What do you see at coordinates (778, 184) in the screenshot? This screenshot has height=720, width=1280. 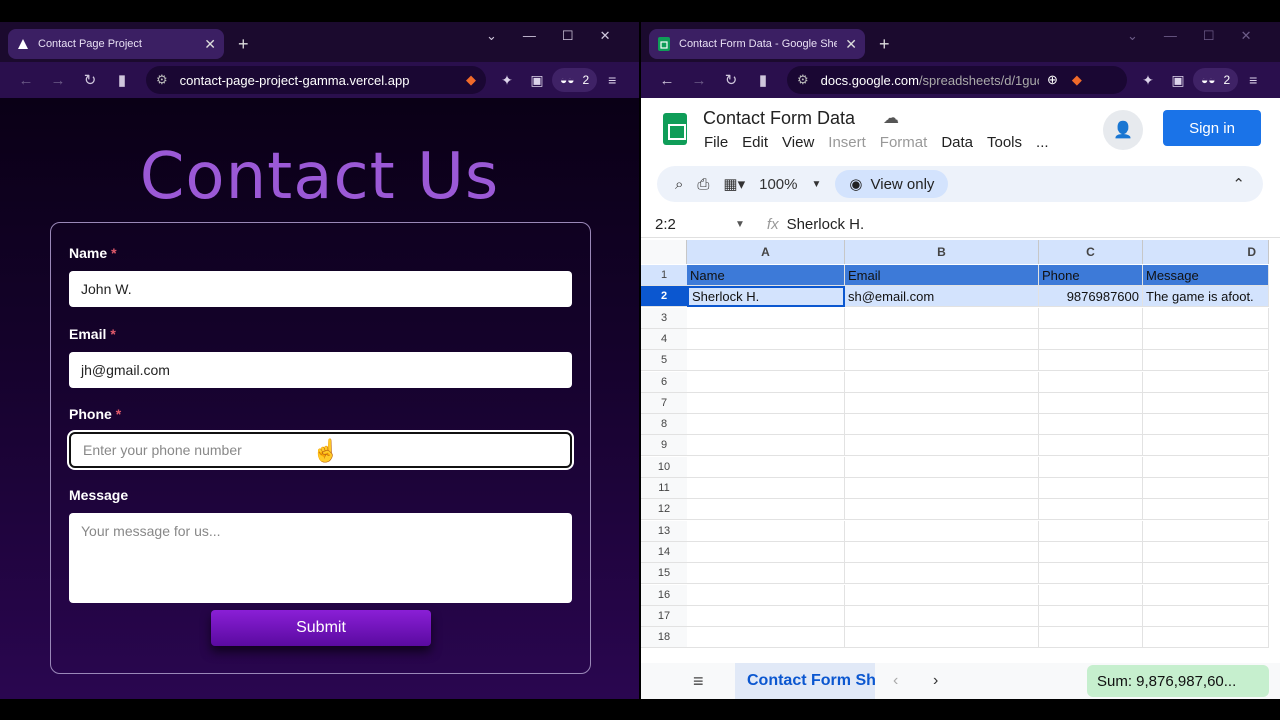 I see `zoom-select: 100%` at bounding box center [778, 184].